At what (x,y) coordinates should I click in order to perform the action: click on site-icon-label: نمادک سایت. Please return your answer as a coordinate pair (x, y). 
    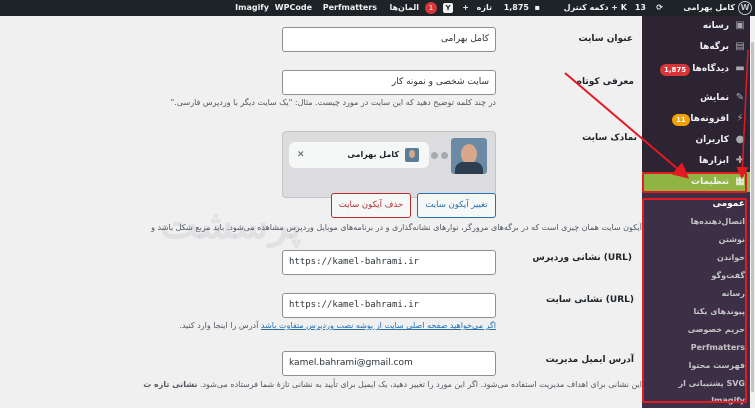
    Looking at the image, I should click on (609, 138).